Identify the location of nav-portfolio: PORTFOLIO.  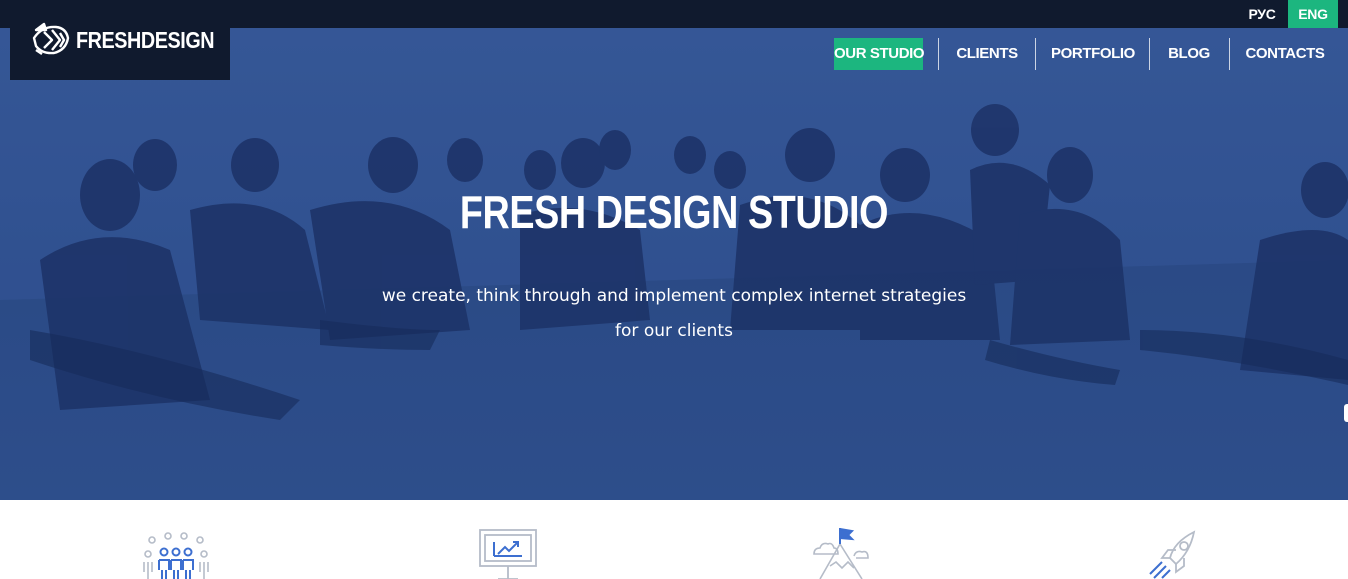
(1093, 54).